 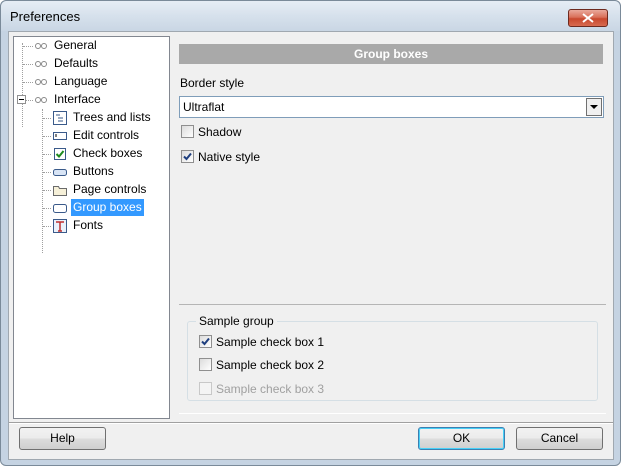 I want to click on help-button: Help, so click(x=62, y=438).